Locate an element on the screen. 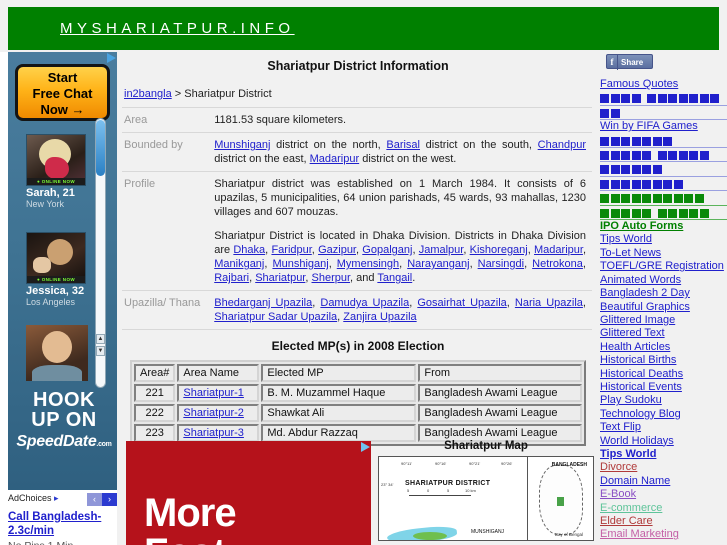  district-link: Madaripur is located at coordinates (558, 250).